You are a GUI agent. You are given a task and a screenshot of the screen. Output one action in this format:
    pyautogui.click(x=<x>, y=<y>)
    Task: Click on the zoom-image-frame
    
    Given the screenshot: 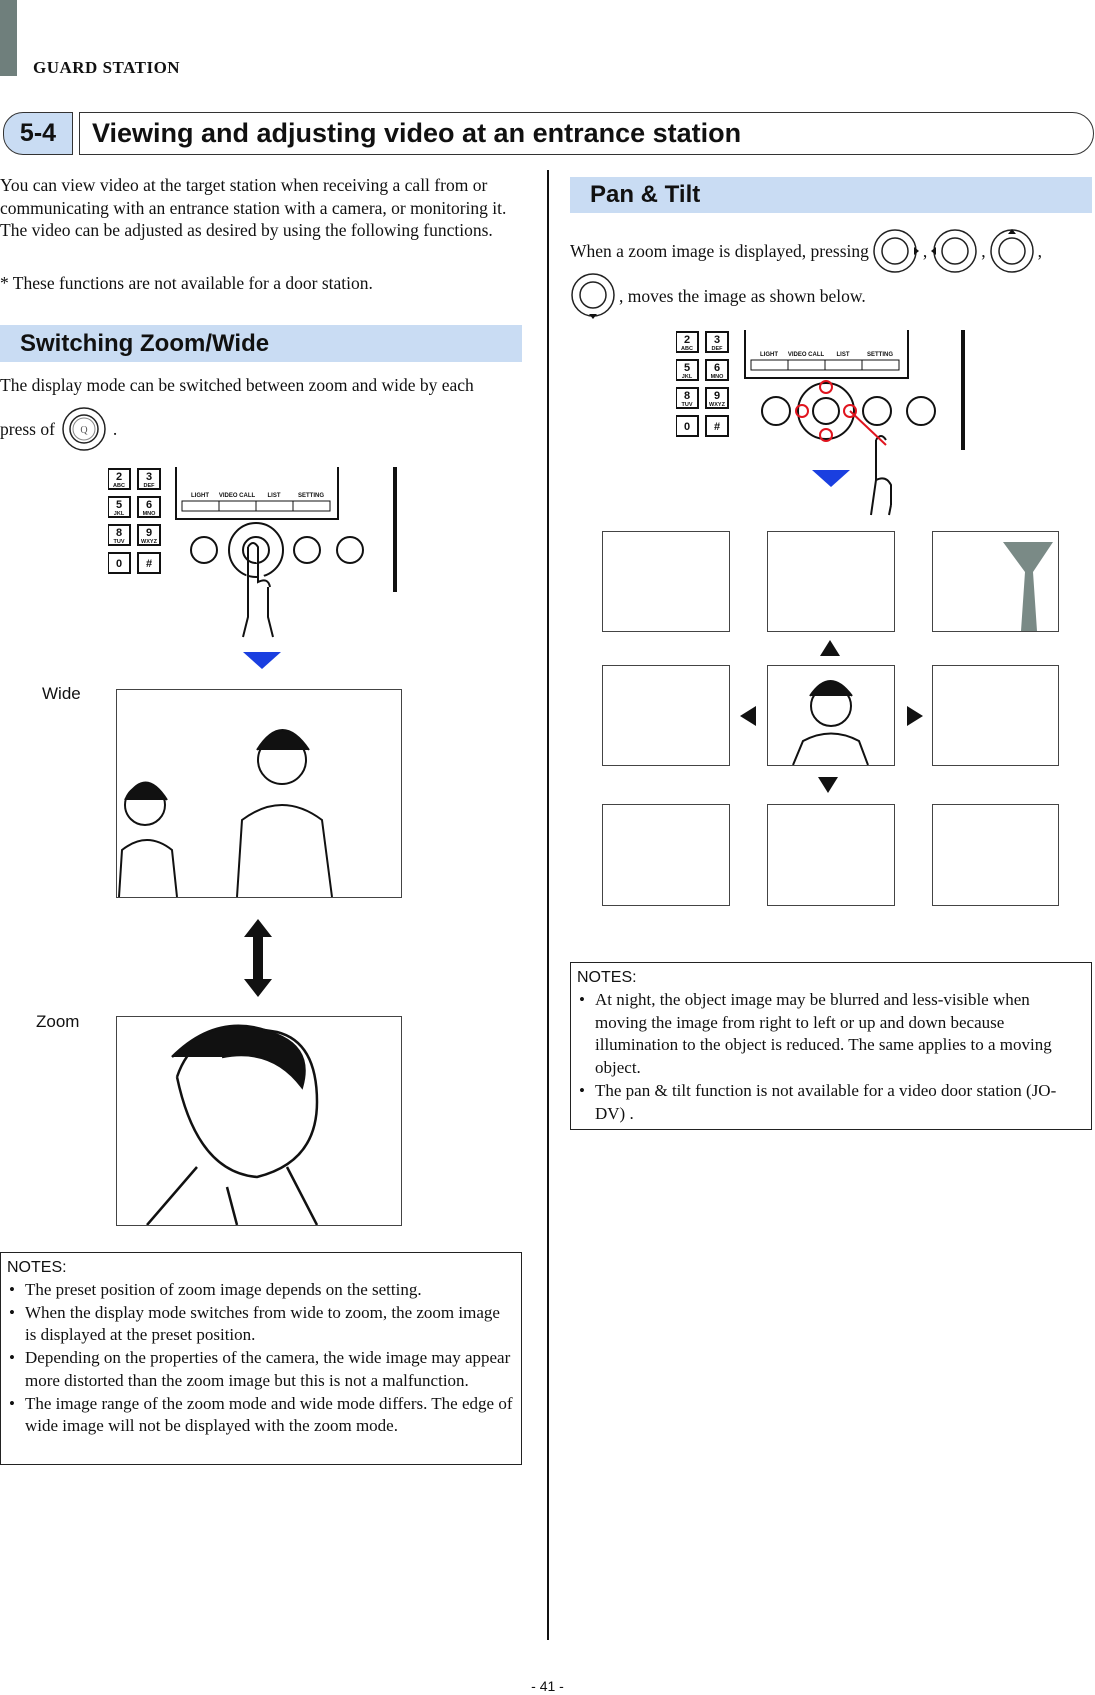 What is the action you would take?
    pyautogui.click(x=259, y=1121)
    